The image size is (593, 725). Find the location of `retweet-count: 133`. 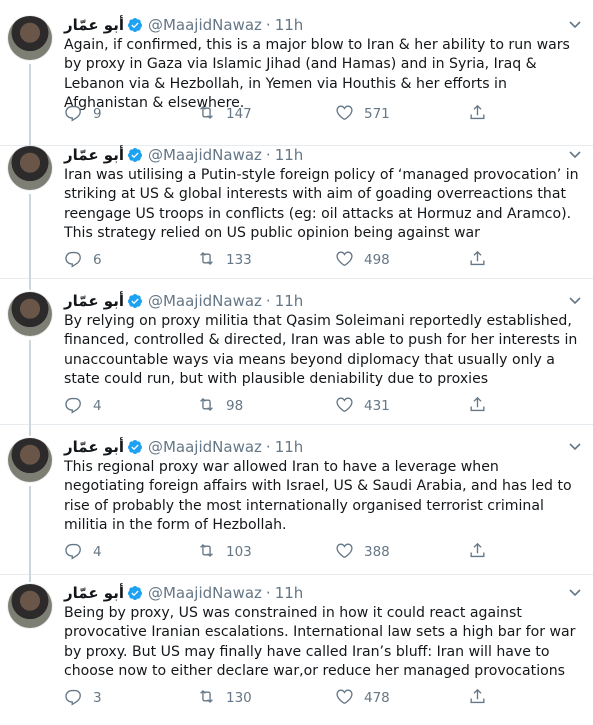

retweet-count: 133 is located at coordinates (239, 260).